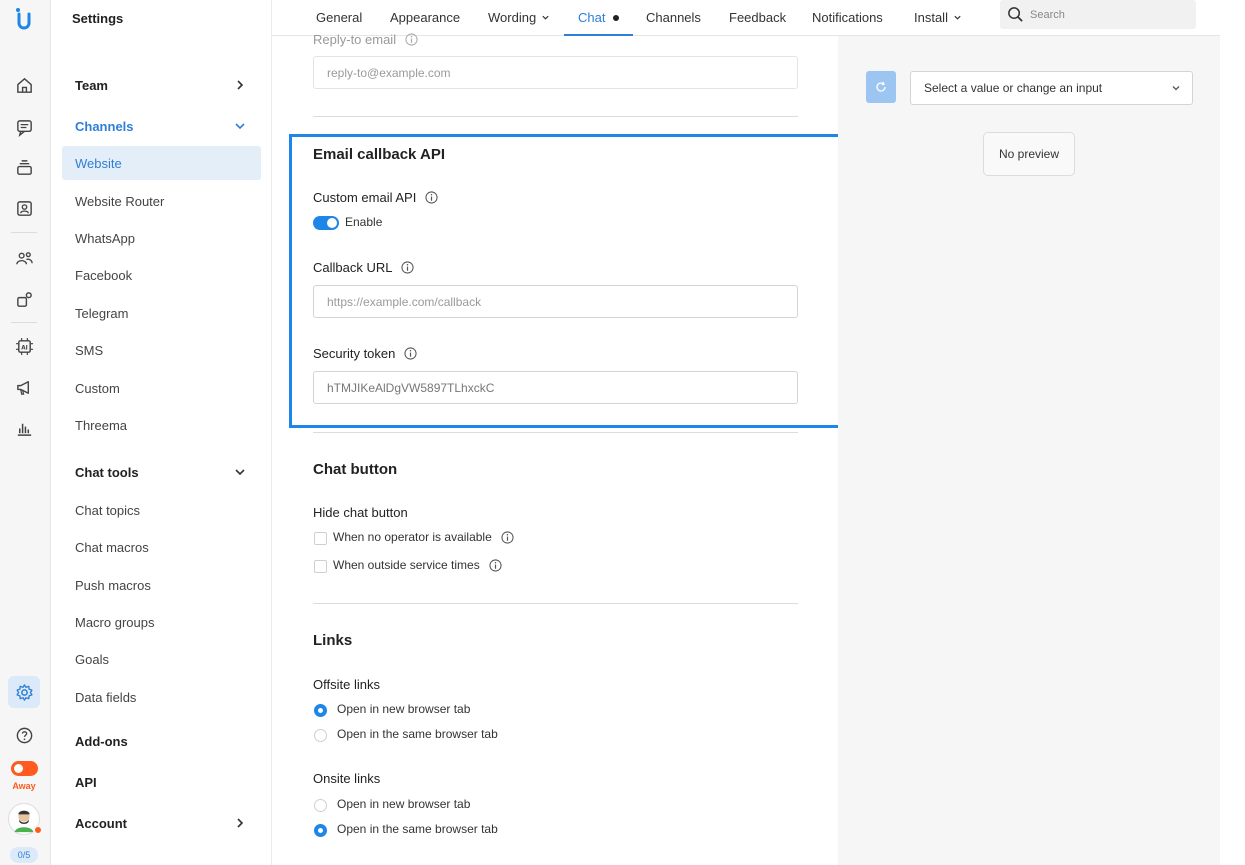 The image size is (1245, 865). I want to click on sidebar-item-chat-macros: Chat macros, so click(161, 547).